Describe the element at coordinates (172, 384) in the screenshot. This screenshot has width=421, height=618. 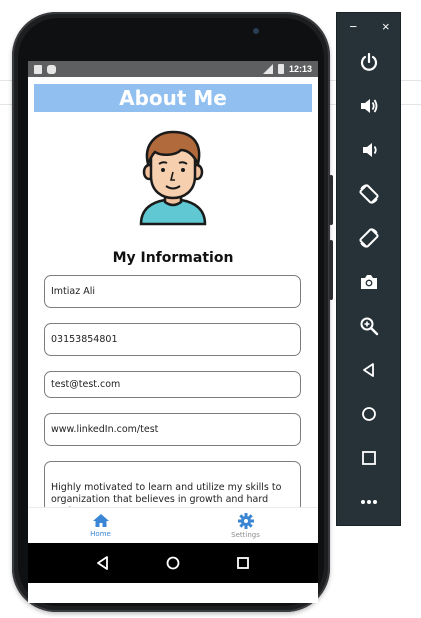
I see `email-field: test@test.com` at that location.